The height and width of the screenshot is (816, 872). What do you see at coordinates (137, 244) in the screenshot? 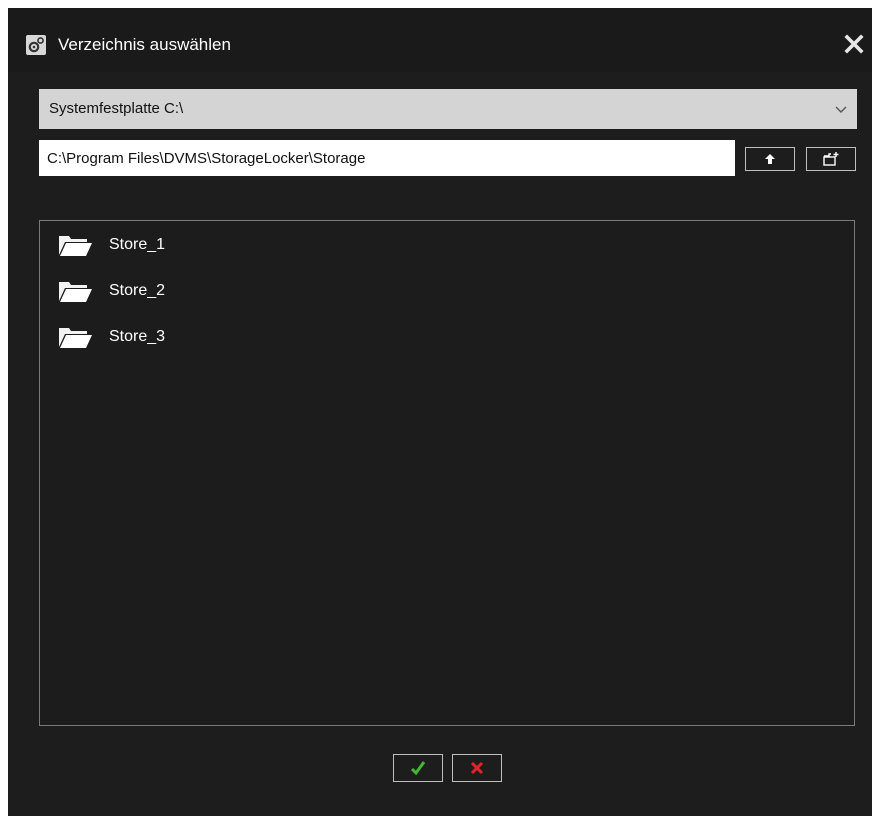
I see `folder-label: Store_1` at bounding box center [137, 244].